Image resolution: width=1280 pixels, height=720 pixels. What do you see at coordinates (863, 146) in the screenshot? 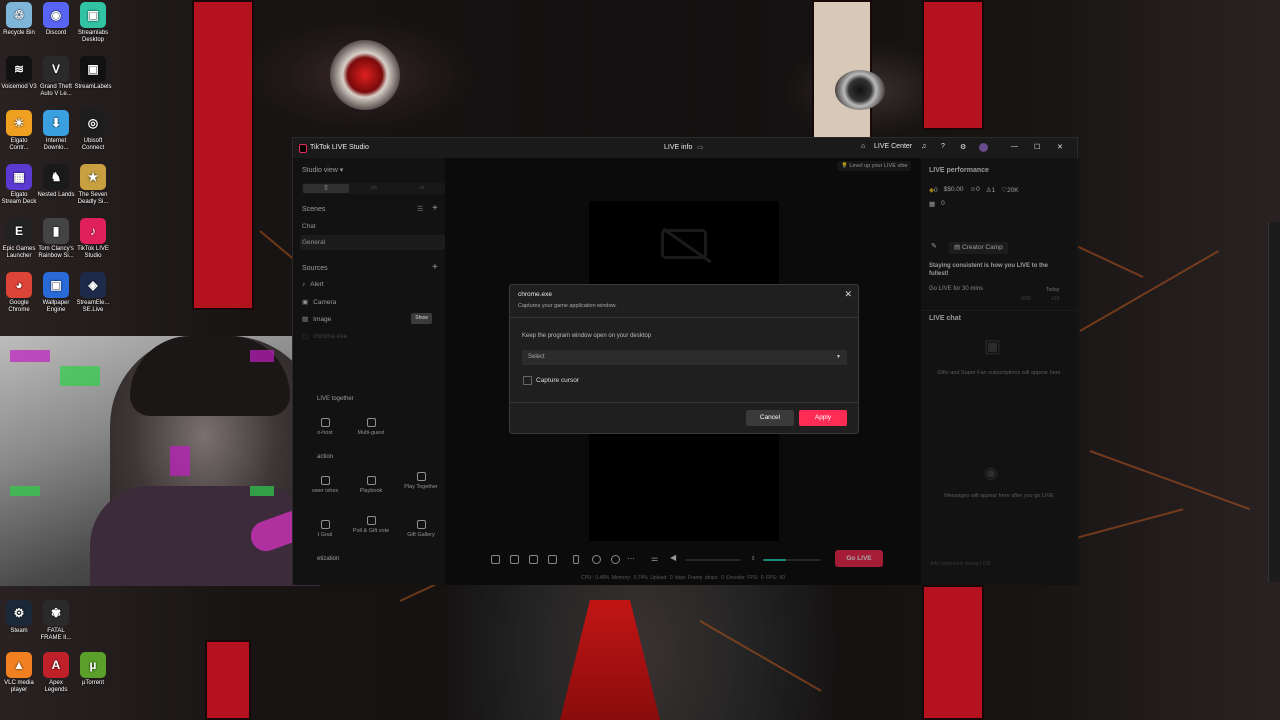
I see `home-icon: ⌂` at bounding box center [863, 146].